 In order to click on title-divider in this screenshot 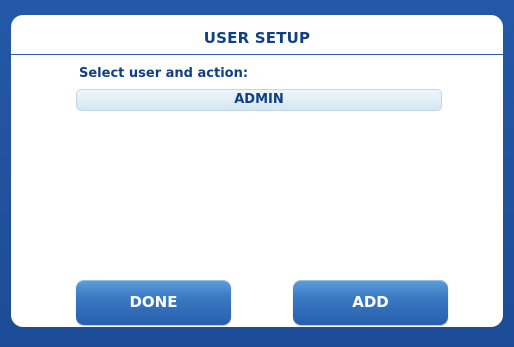, I will do `click(257, 54)`.